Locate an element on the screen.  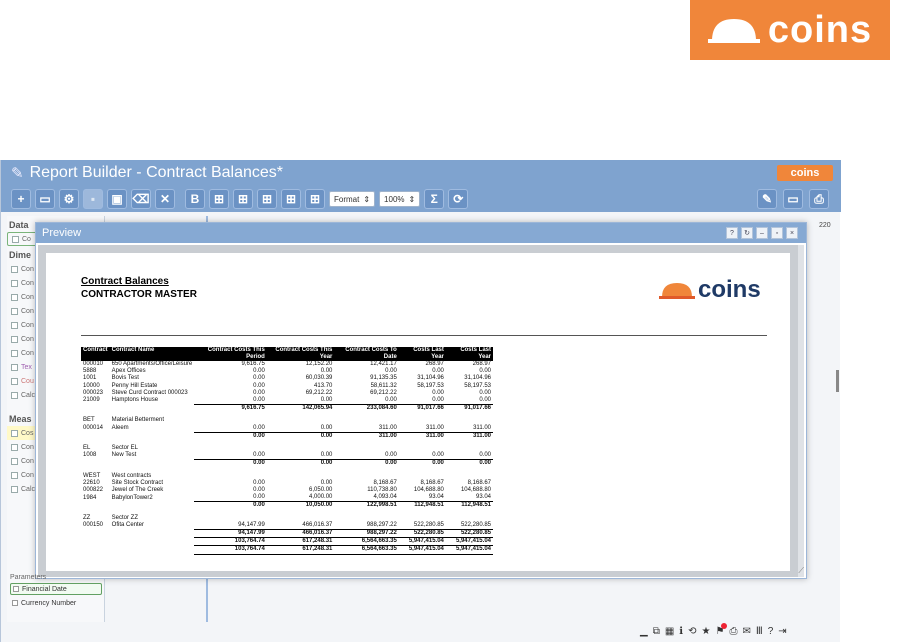
hard-hat-icon is located at coordinates (733, 30).